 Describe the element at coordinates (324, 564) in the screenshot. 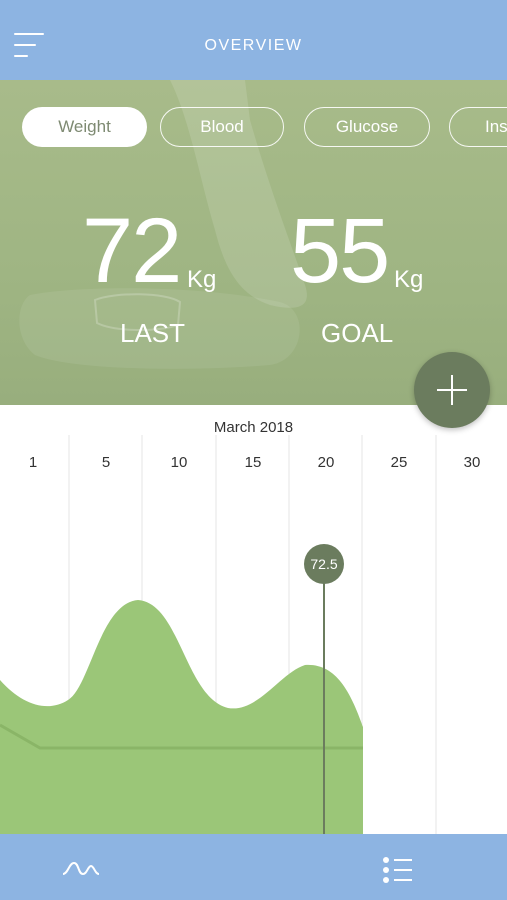

I see `selected-value-pin: 72.5` at that location.